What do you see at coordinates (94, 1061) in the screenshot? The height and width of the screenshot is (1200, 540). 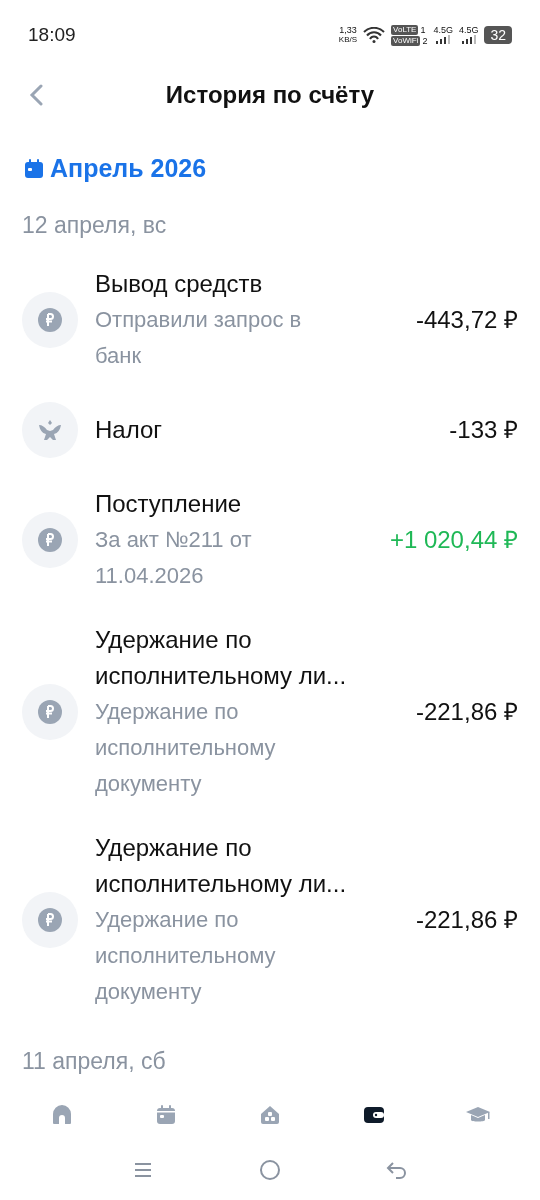 I see `date-heading: 11 апреля, сб` at bounding box center [94, 1061].